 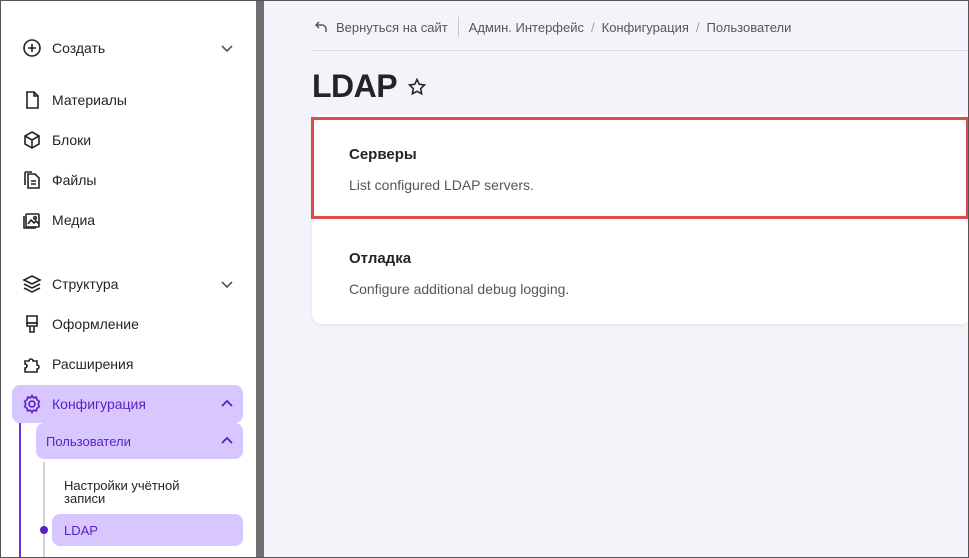 What do you see at coordinates (32, 140) in the screenshot?
I see `cube-icon` at bounding box center [32, 140].